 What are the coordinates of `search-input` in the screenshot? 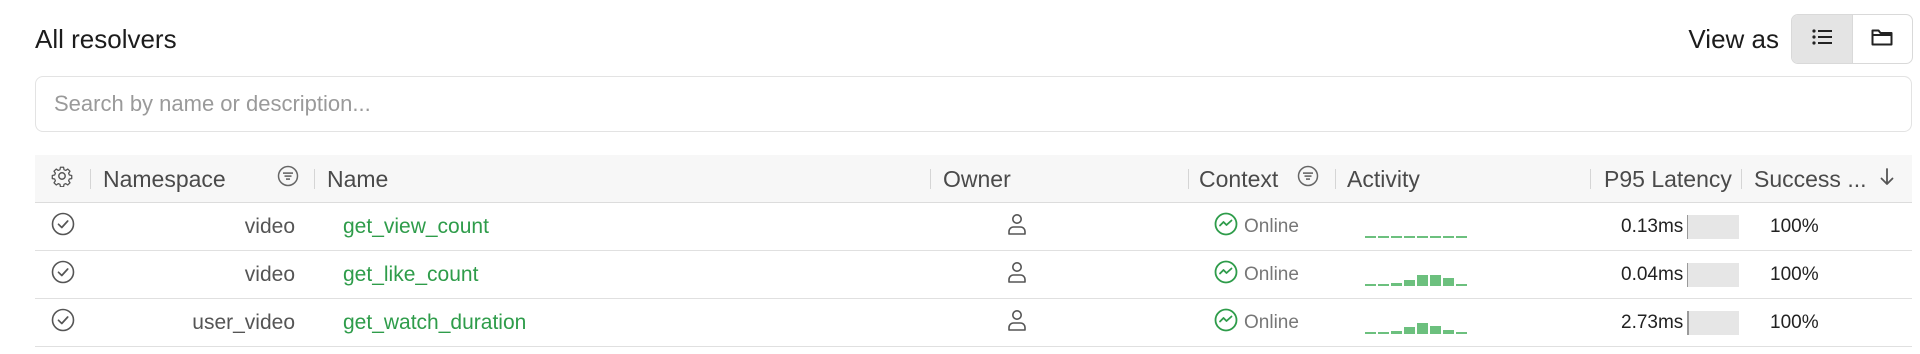 It's located at (973, 104).